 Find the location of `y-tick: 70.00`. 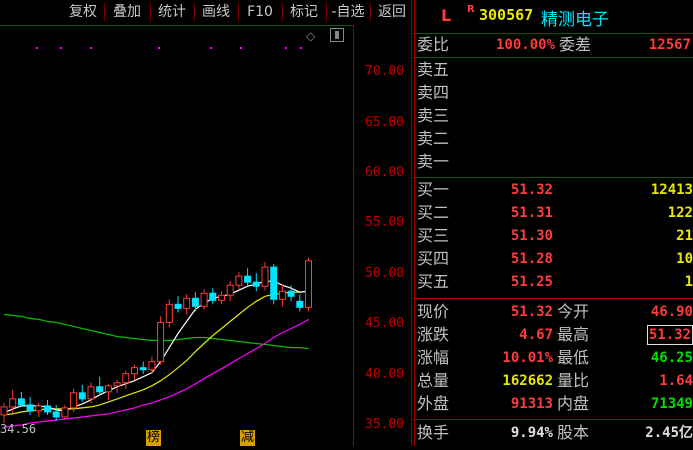

y-tick: 70.00 is located at coordinates (385, 71).